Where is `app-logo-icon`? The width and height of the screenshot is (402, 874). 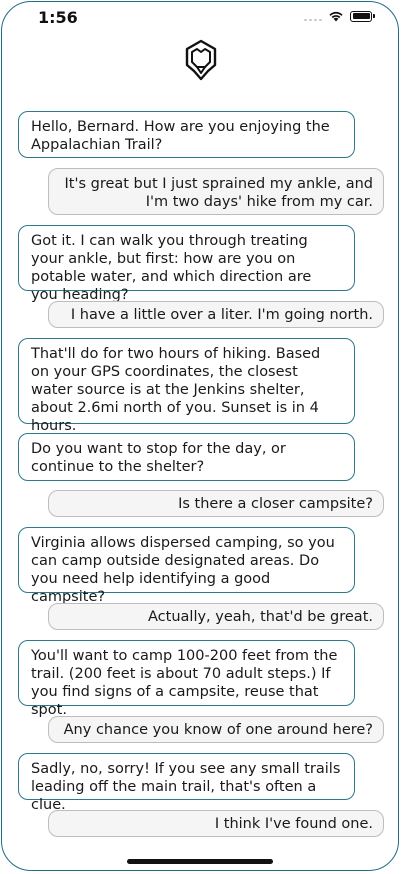
app-logo-icon is located at coordinates (201, 60).